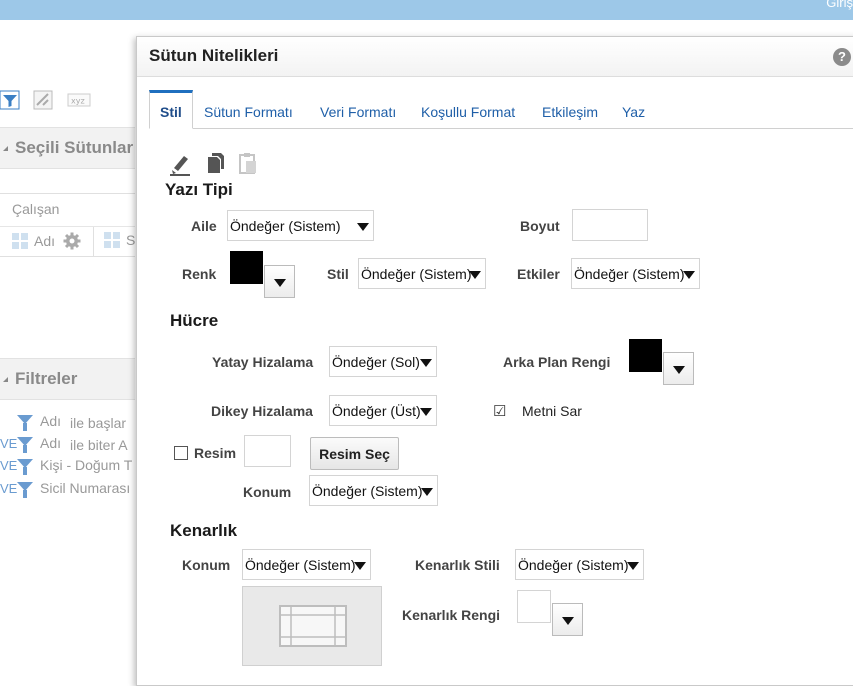  I want to click on clear-format-brush-icon, so click(180, 164).